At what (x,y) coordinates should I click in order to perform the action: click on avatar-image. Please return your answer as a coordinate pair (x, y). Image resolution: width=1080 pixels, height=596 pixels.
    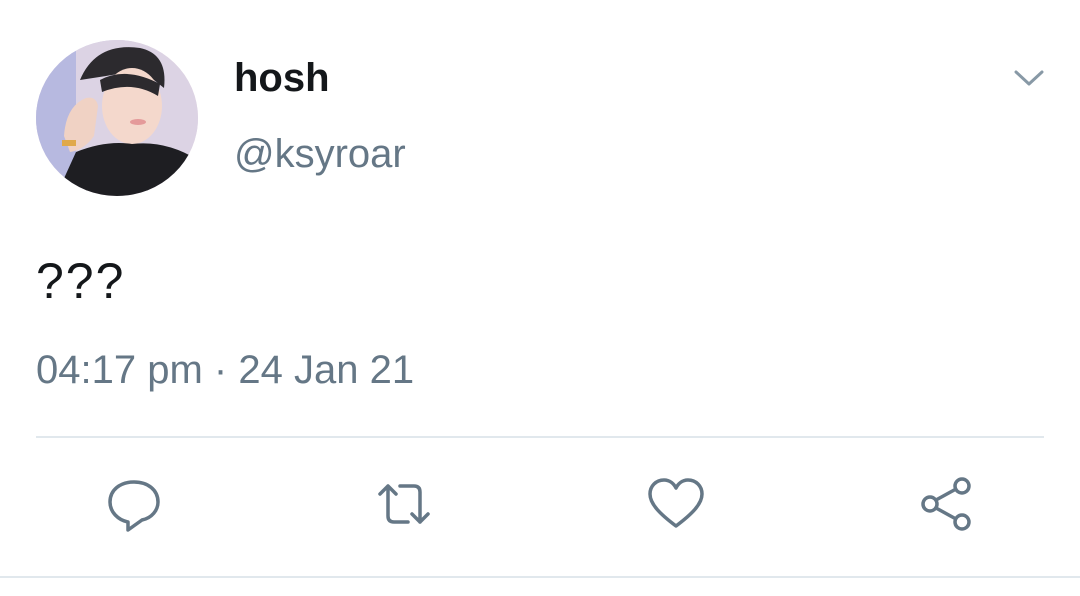
    Looking at the image, I should click on (117, 118).